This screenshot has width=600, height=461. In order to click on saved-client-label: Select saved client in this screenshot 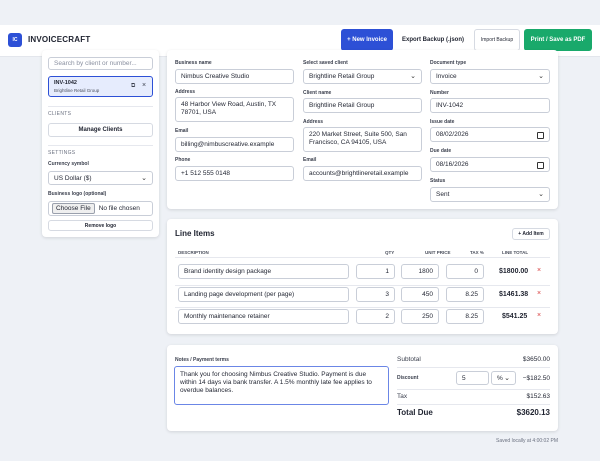, I will do `click(325, 63)`.